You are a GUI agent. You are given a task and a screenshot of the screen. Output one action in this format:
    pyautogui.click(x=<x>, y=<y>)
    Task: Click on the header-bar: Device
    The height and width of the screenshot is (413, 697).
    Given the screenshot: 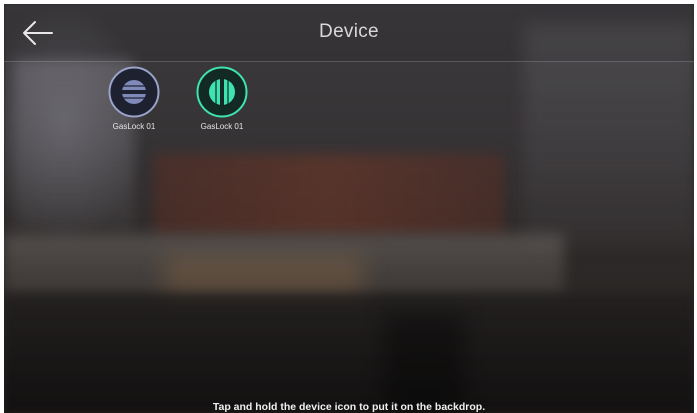 What is the action you would take?
    pyautogui.click(x=349, y=33)
    